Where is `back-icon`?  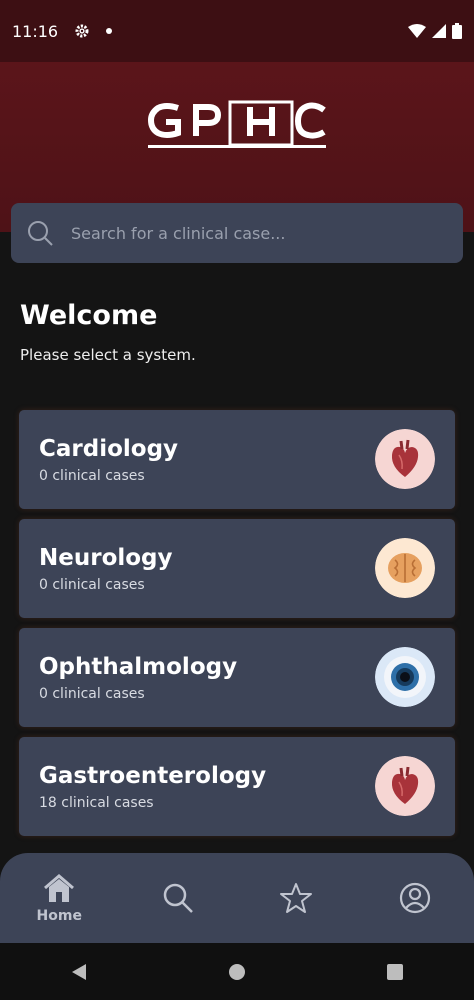
back-icon is located at coordinates (79, 972).